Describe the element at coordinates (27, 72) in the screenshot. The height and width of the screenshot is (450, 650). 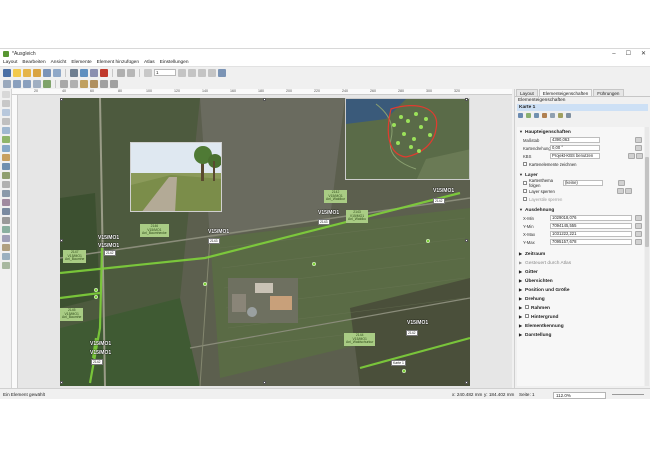
I see `duplicate-layout-icon` at that location.